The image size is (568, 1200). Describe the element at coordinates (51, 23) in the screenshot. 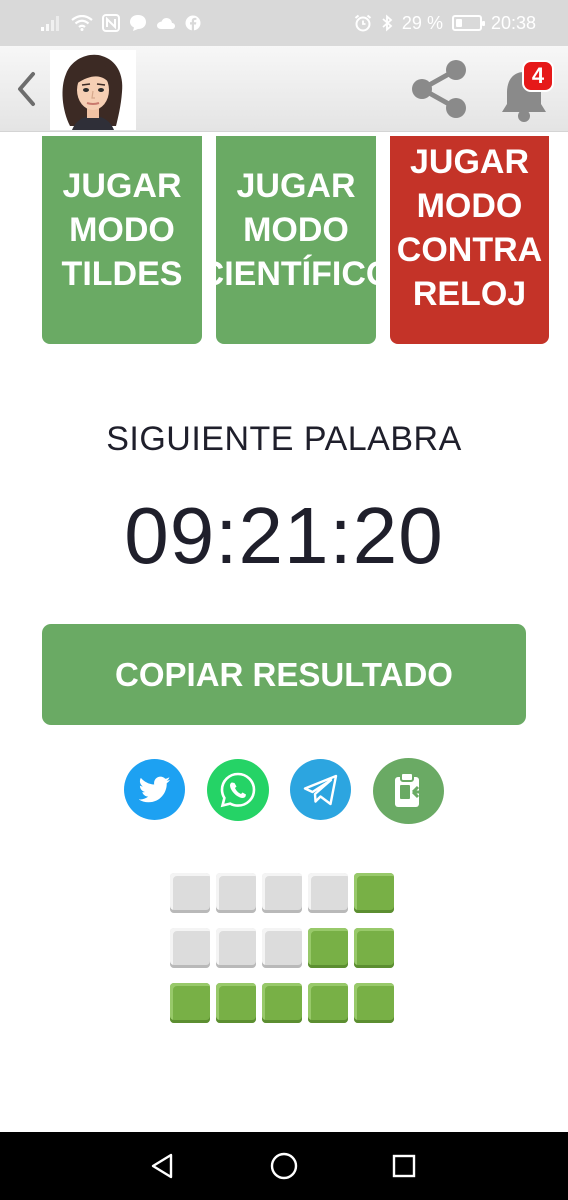

I see `signal-icon` at that location.